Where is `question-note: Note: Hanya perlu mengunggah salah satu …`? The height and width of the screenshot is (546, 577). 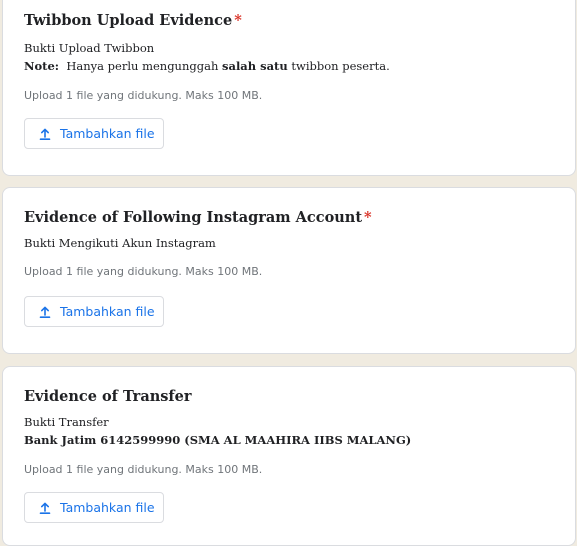 question-note: Note: Hanya perlu mengunggah salah satu … is located at coordinates (207, 66).